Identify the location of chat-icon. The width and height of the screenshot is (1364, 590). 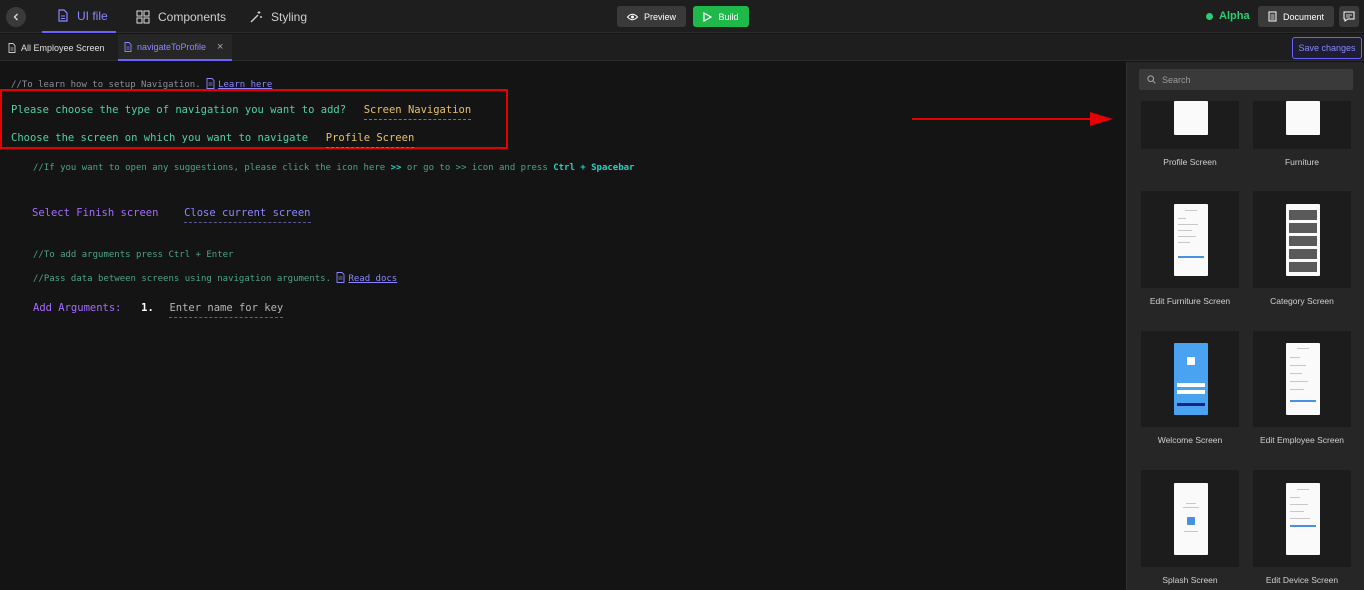
(1349, 16).